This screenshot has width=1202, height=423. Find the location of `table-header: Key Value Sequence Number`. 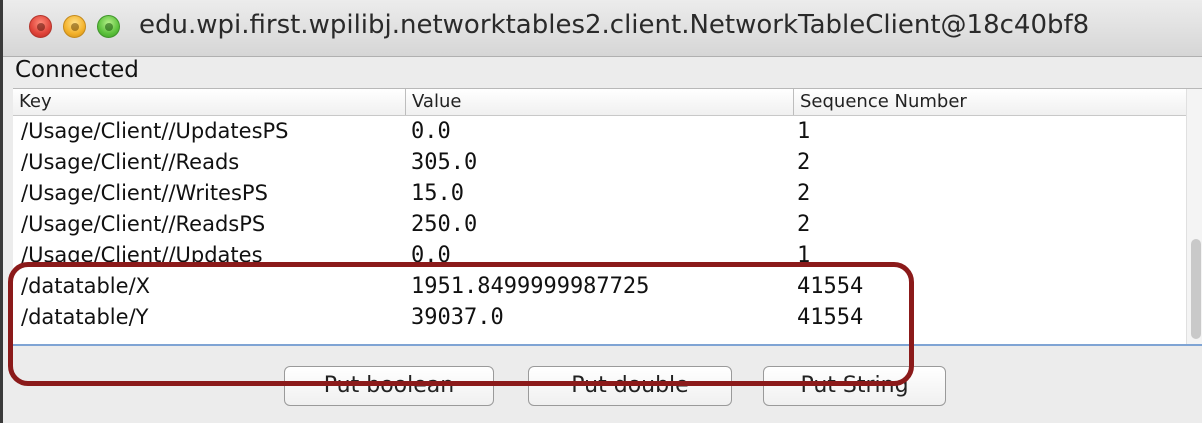

table-header: Key Value Sequence Number is located at coordinates (600, 102).